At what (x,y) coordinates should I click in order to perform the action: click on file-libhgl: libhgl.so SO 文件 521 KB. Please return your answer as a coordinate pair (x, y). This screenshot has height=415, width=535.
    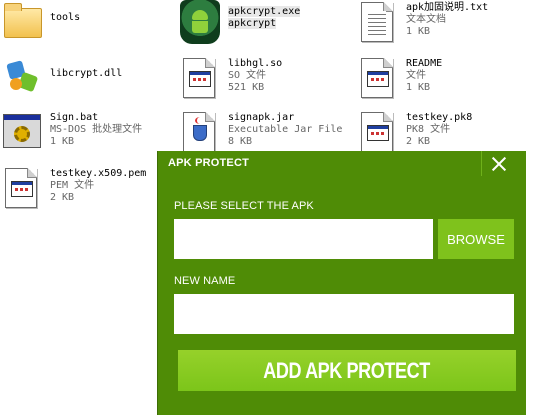
    Looking at the image, I should click on (231, 78).